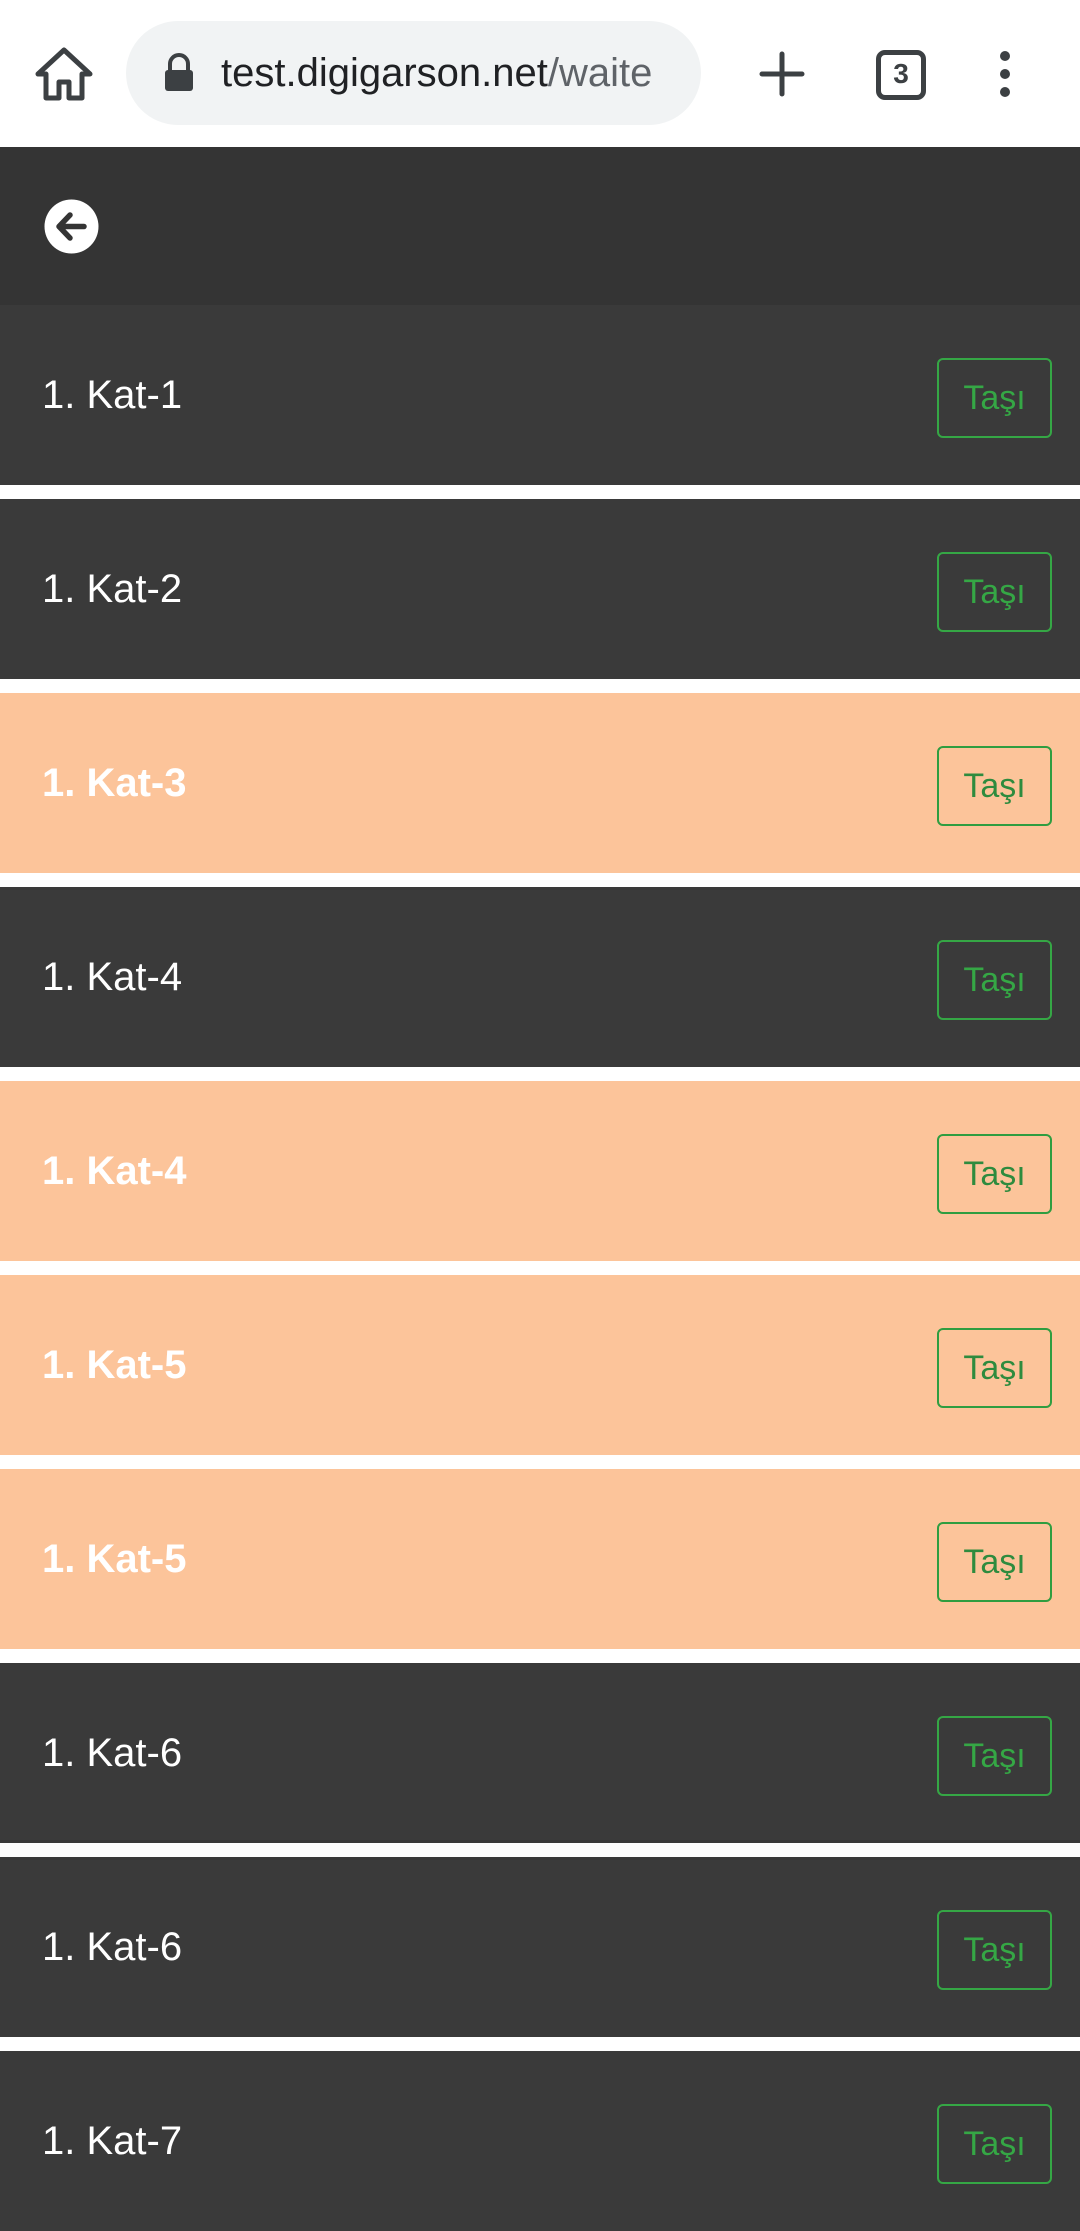 This screenshot has width=1080, height=2231. Describe the element at coordinates (600, 73) in the screenshot. I see `url-path: /waite` at that location.